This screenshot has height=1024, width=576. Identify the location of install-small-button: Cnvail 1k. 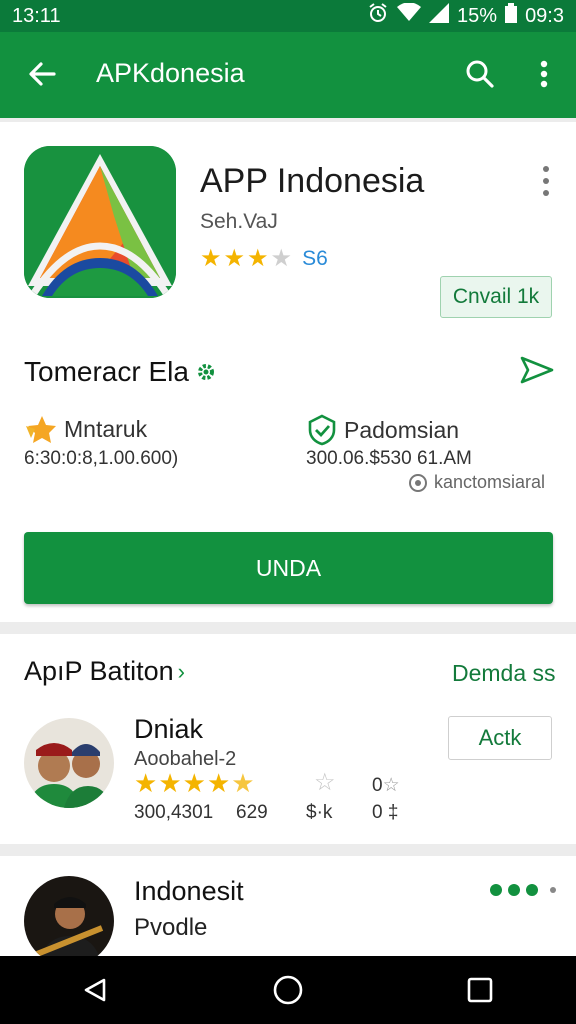
(496, 297).